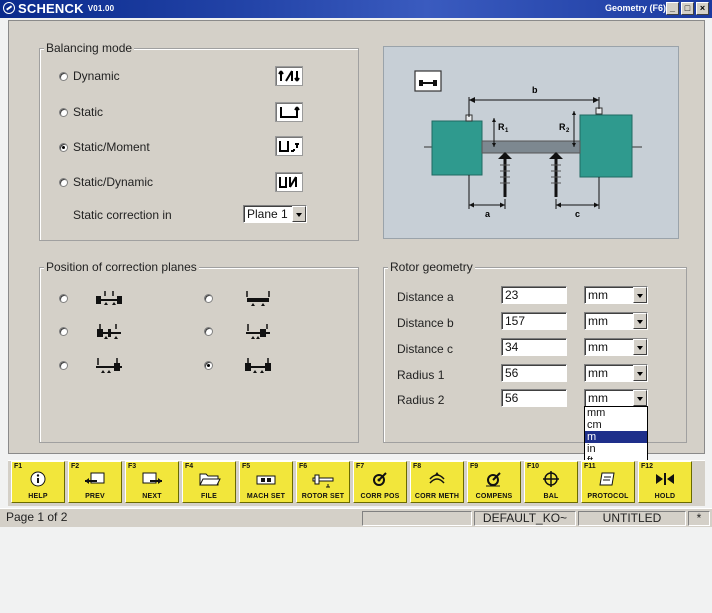 The height and width of the screenshot is (613, 712). Describe the element at coordinates (109, 298) in the screenshot. I see `plane-config-1-icon` at that location.